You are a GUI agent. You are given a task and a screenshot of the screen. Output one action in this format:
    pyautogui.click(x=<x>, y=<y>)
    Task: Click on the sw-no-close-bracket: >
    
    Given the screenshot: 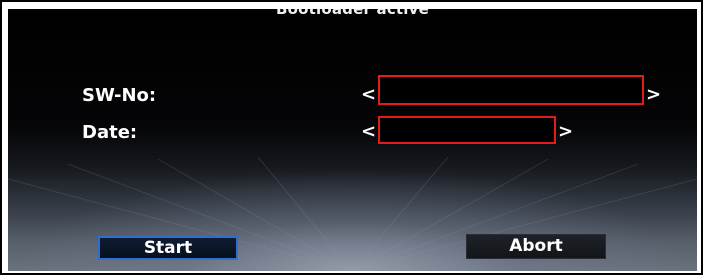 What is the action you would take?
    pyautogui.click(x=654, y=94)
    